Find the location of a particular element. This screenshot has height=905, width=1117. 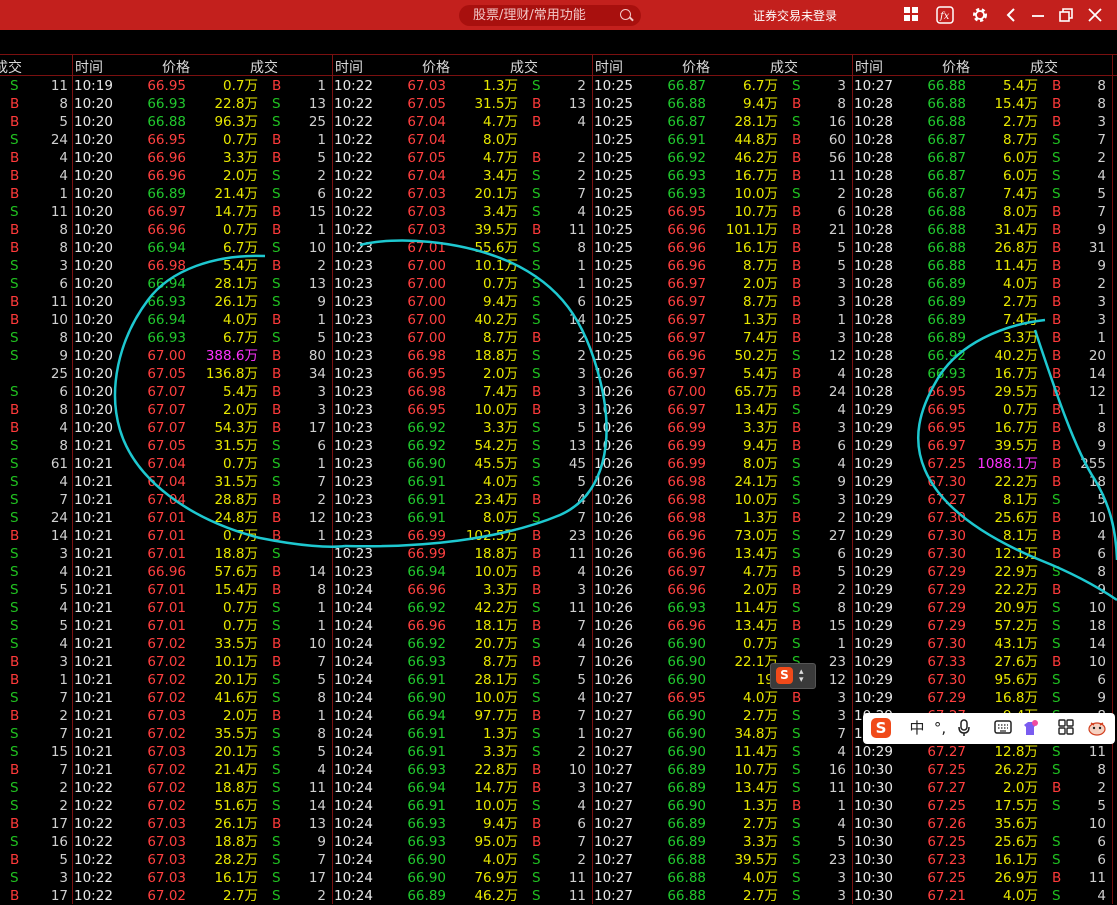

table-row: 10:26 66.99 3.3万 B 3 is located at coordinates (721, 428).